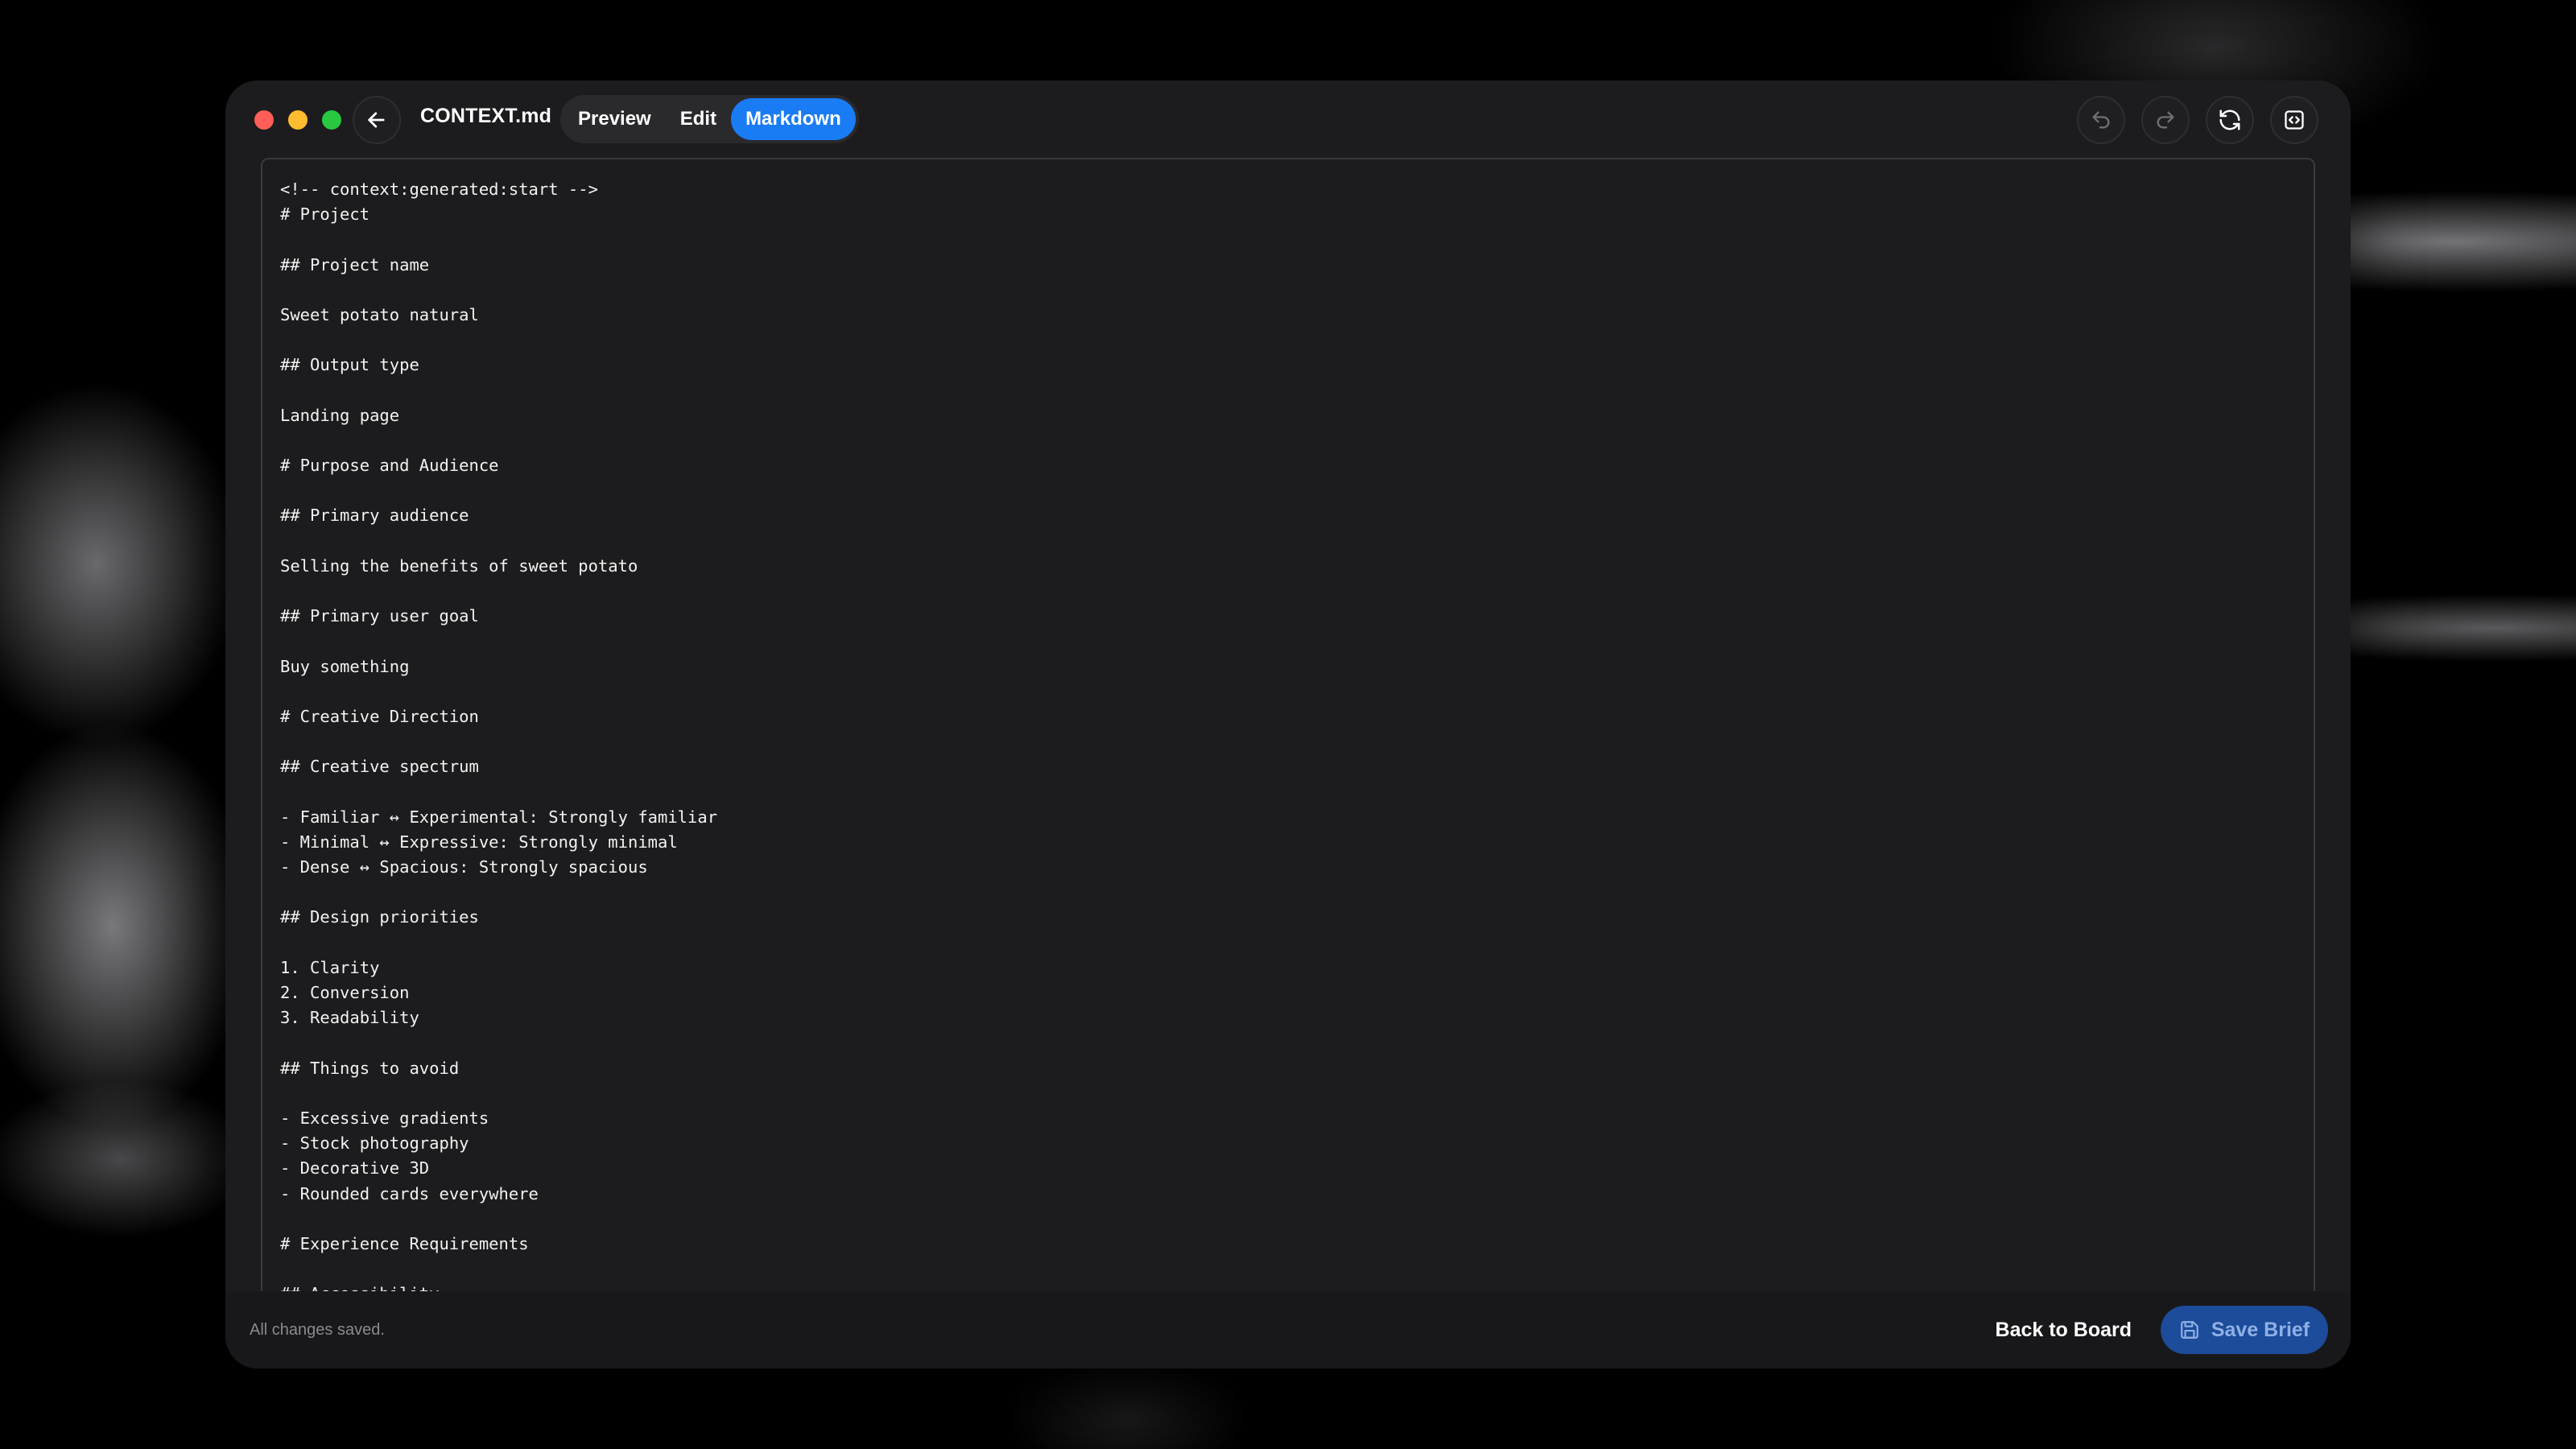 This screenshot has width=2576, height=1449. I want to click on refresh-button, so click(2230, 120).